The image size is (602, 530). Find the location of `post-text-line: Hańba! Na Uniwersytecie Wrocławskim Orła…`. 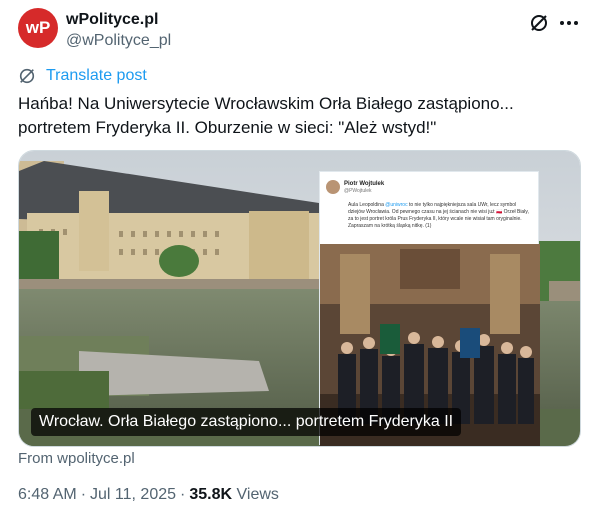

post-text-line: Hańba! Na Uniwersytecie Wrocławskim Orła… is located at coordinates (266, 103).